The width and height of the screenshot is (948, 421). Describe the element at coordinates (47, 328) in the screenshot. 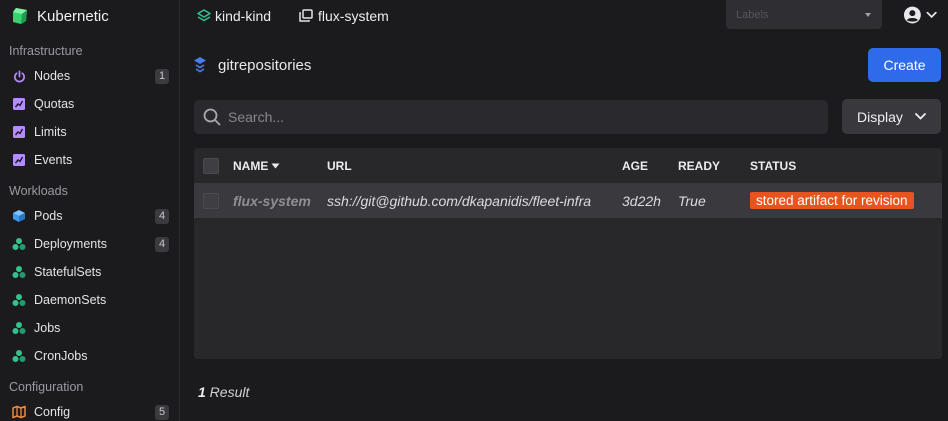

I see `sidebar-item-label: Jobs` at that location.